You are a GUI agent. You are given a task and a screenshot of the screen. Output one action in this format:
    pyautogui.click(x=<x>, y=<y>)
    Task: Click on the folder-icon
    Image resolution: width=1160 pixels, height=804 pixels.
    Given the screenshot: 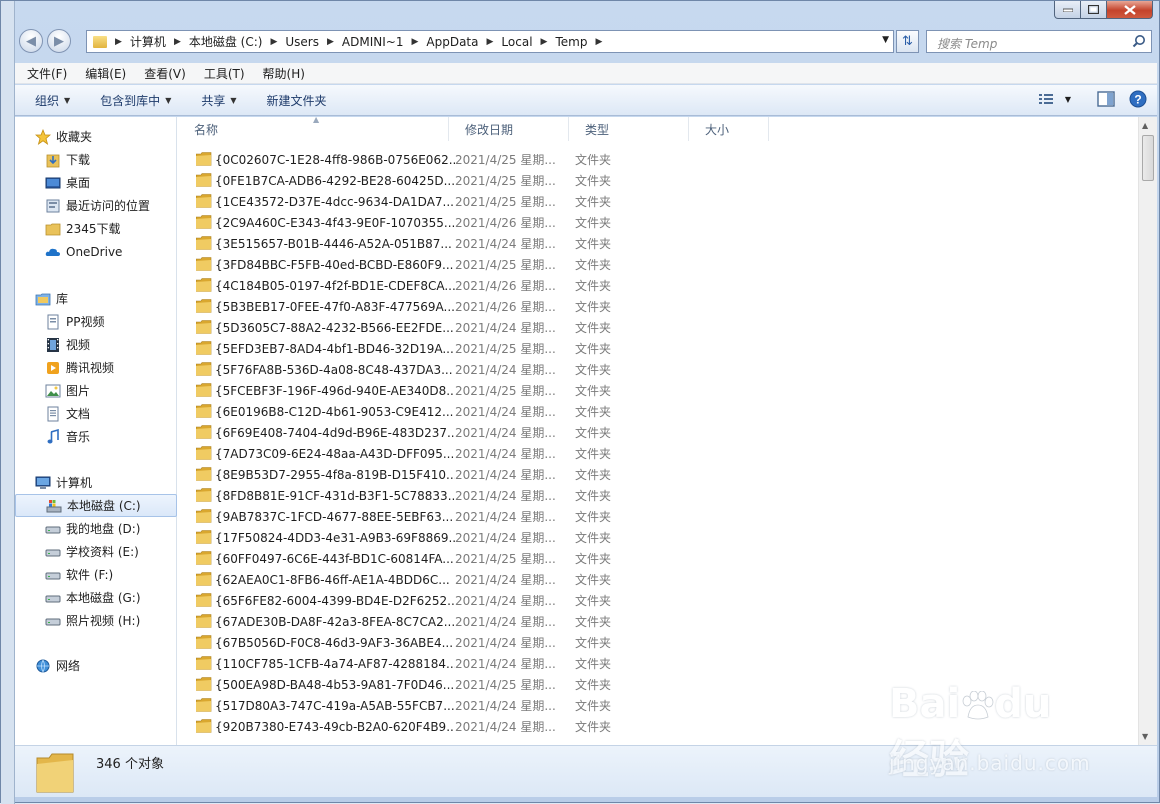 What is the action you would take?
    pyautogui.click(x=204, y=432)
    